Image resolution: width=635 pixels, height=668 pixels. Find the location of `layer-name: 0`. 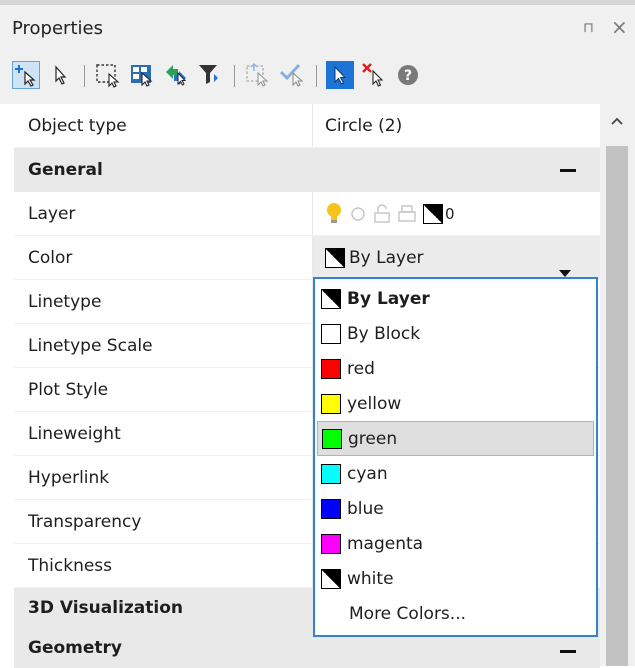

layer-name: 0 is located at coordinates (450, 214).